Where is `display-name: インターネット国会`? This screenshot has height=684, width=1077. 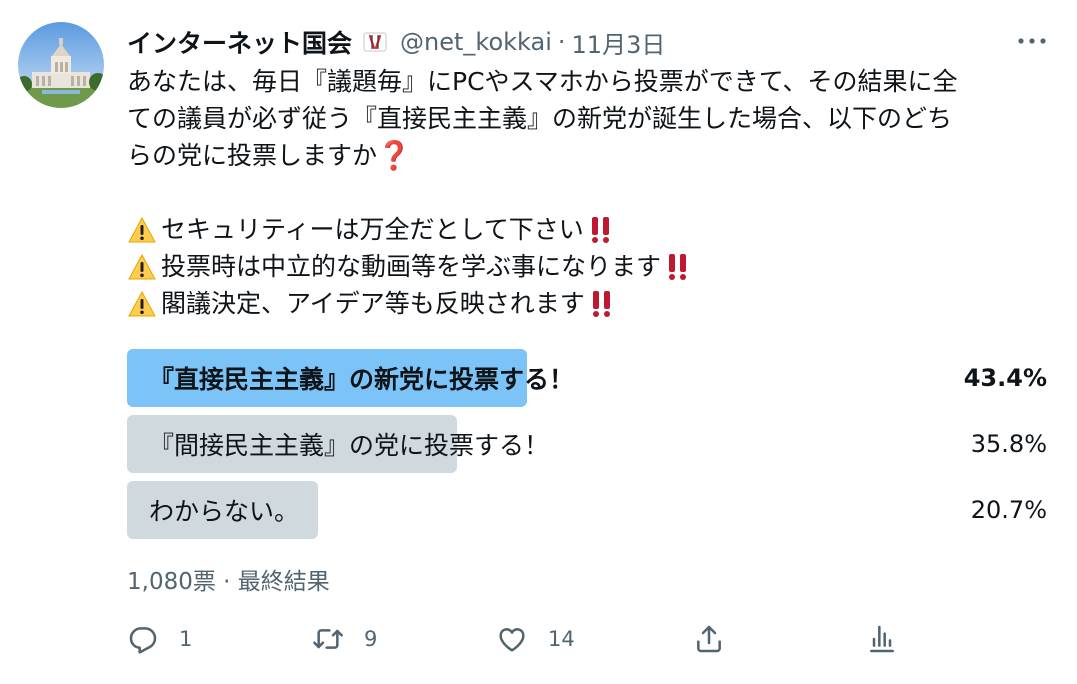 display-name: インターネット国会 is located at coordinates (239, 42).